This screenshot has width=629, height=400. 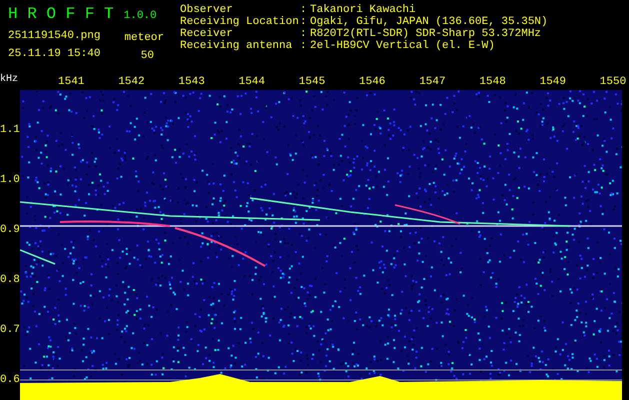 I want to click on app-version: 1.0.0, so click(x=140, y=16).